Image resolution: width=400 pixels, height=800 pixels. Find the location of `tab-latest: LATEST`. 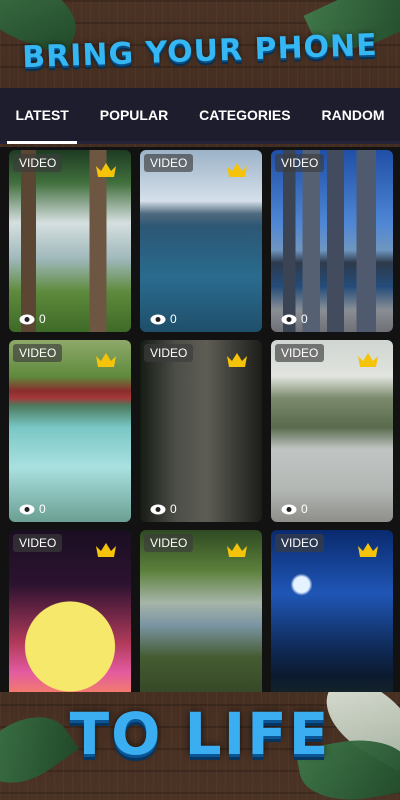

tab-latest: LATEST is located at coordinates (42, 116).